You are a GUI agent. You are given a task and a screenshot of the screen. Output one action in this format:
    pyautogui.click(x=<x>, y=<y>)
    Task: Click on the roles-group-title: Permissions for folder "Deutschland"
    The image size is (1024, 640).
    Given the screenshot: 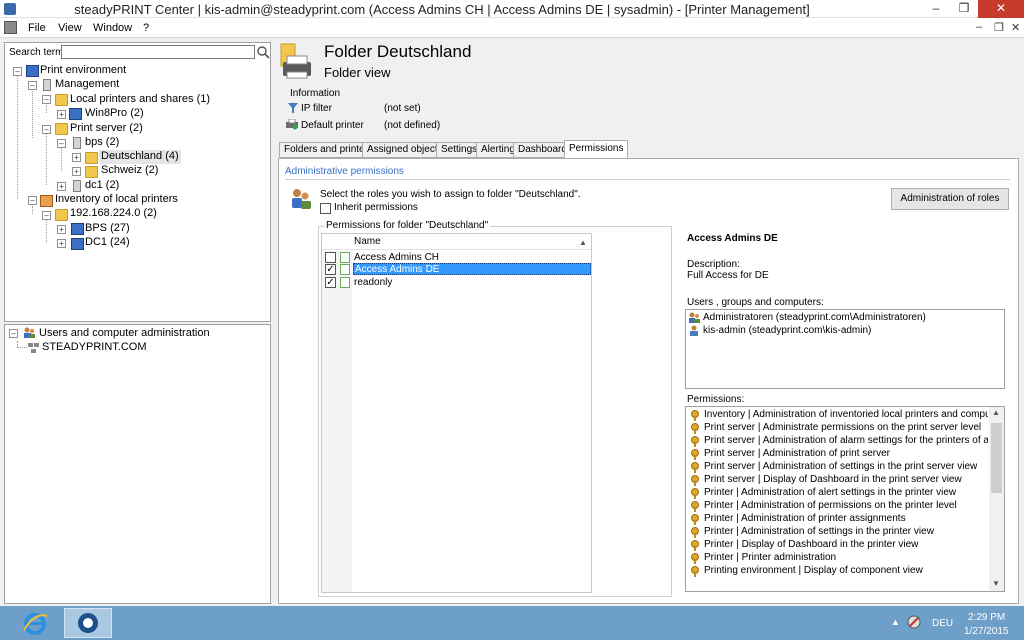 What is the action you would take?
    pyautogui.click(x=407, y=225)
    